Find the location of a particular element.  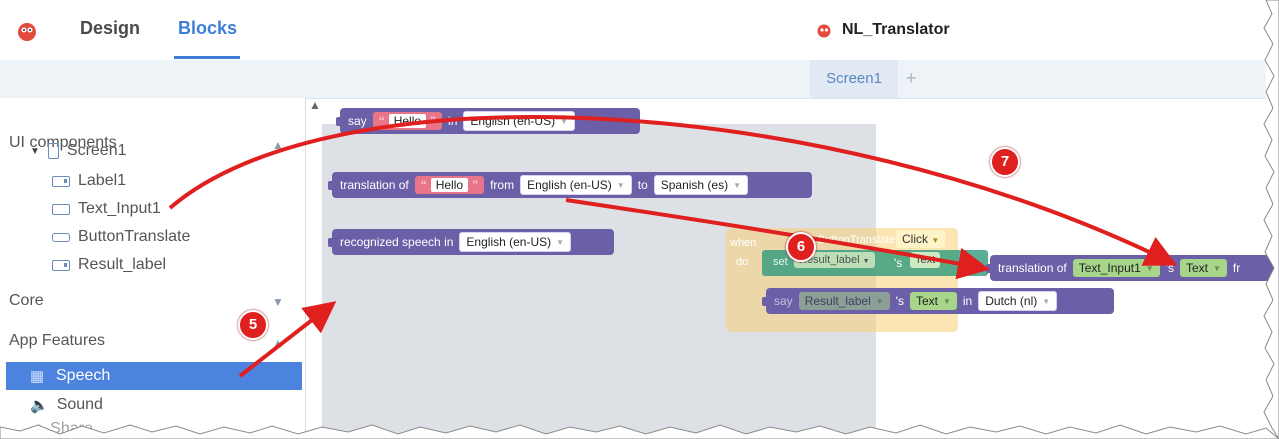

language-dropdown: Dutch (nl) ▼ is located at coordinates (1018, 301).